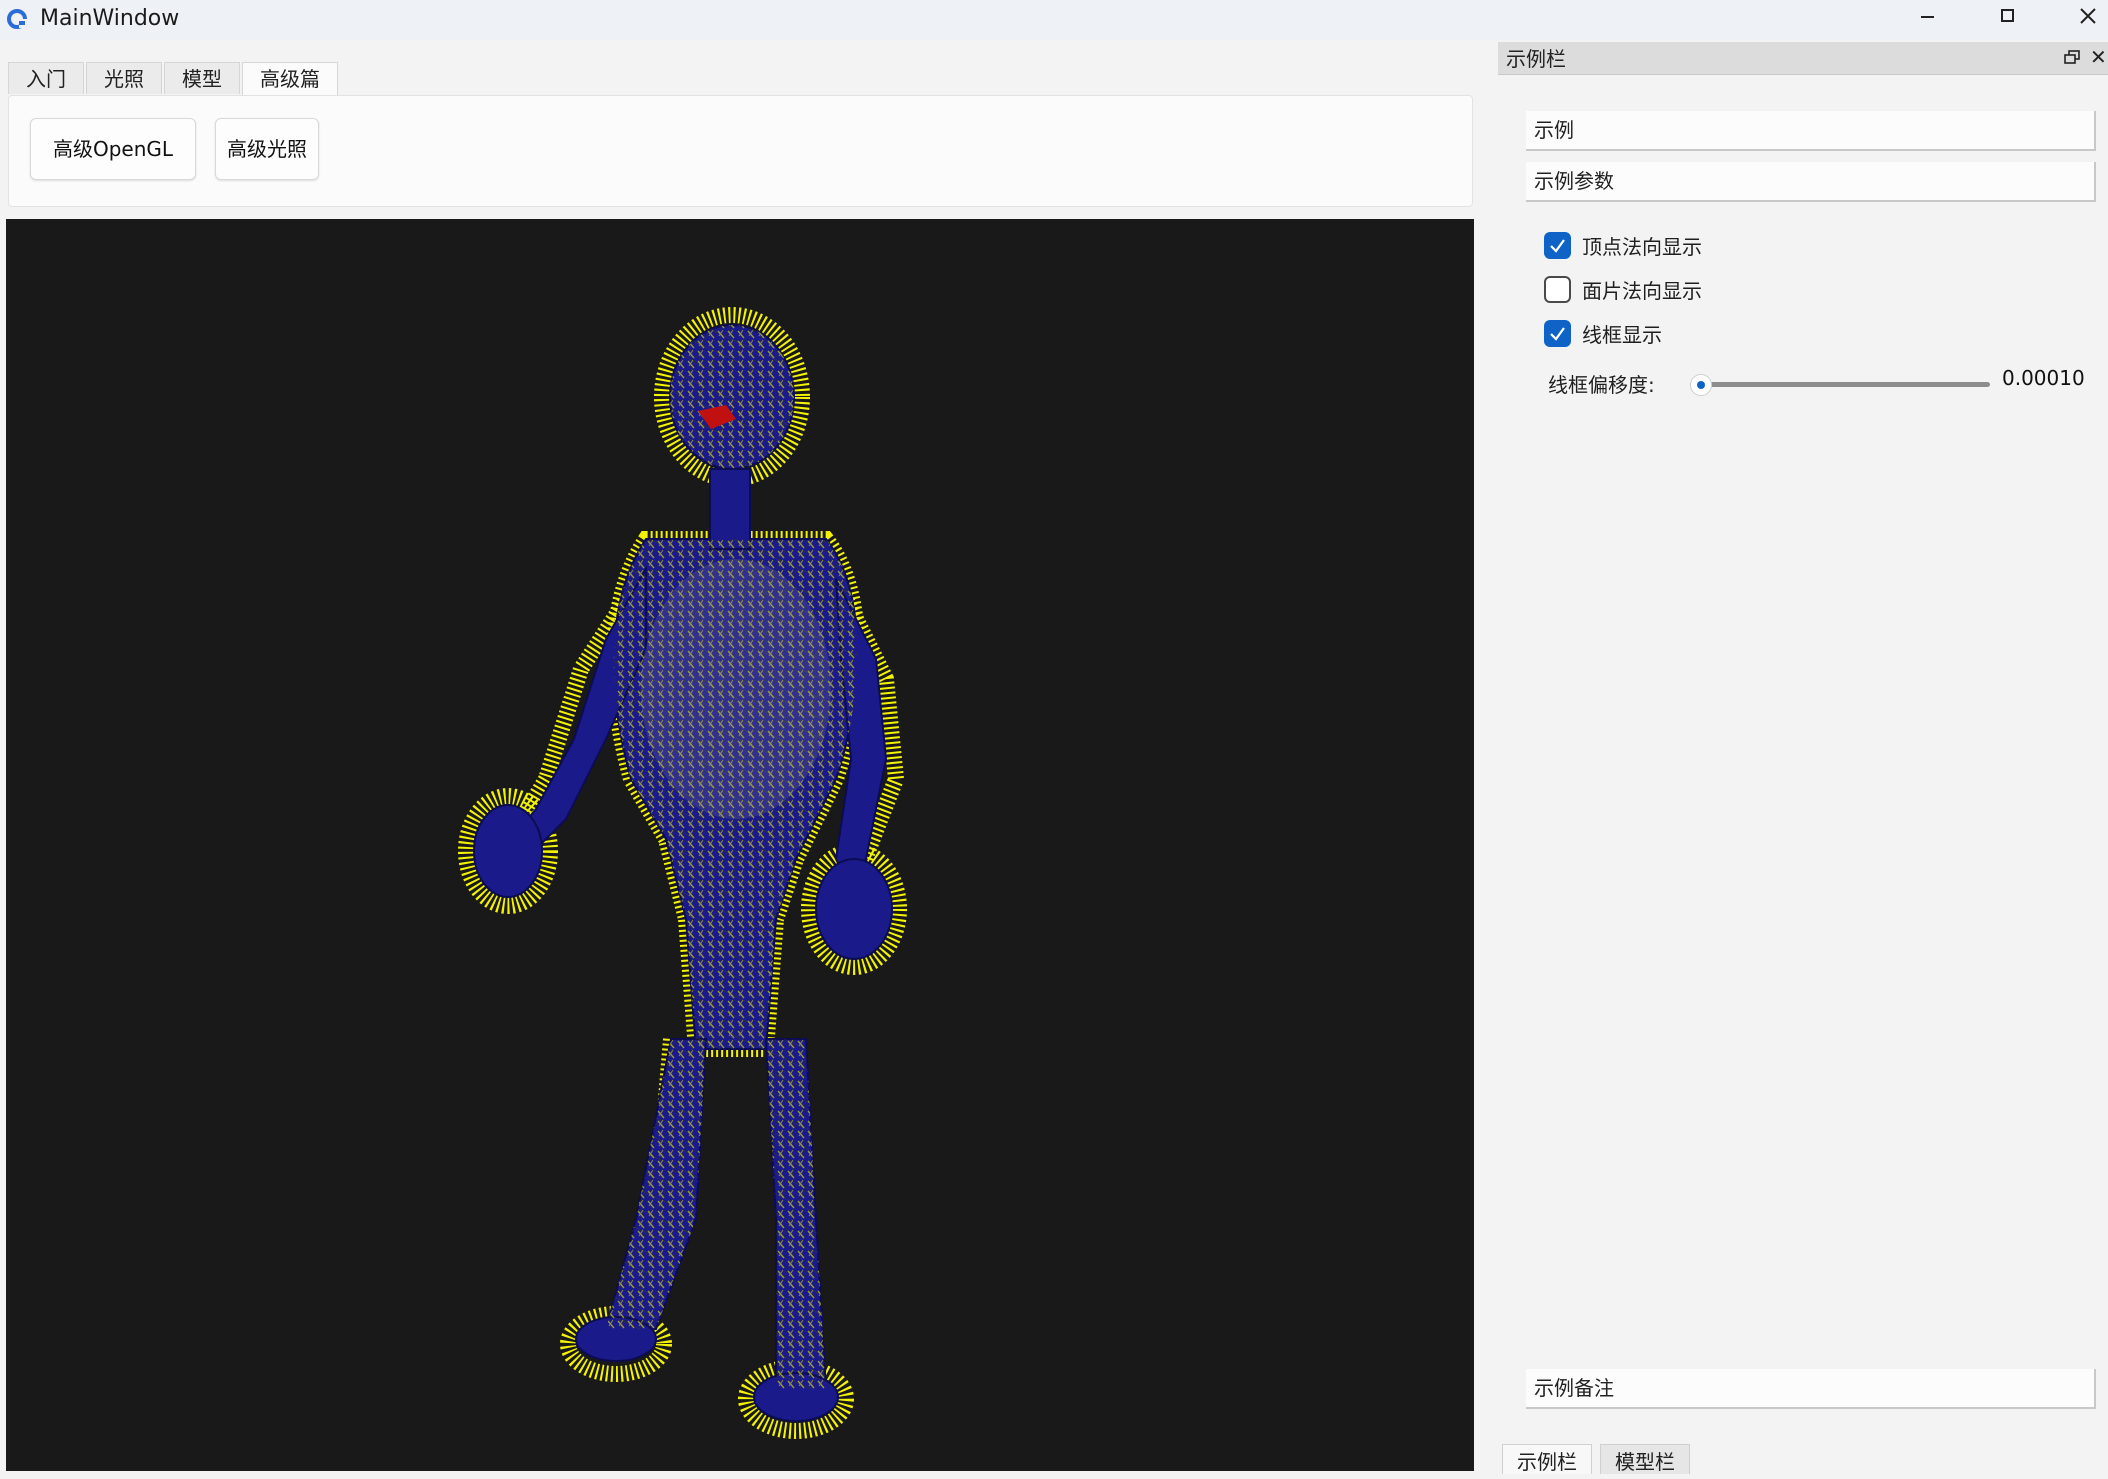 This screenshot has width=2108, height=1479. What do you see at coordinates (2043, 378) in the screenshot?
I see `wireframe-offset-value: 0.00010` at bounding box center [2043, 378].